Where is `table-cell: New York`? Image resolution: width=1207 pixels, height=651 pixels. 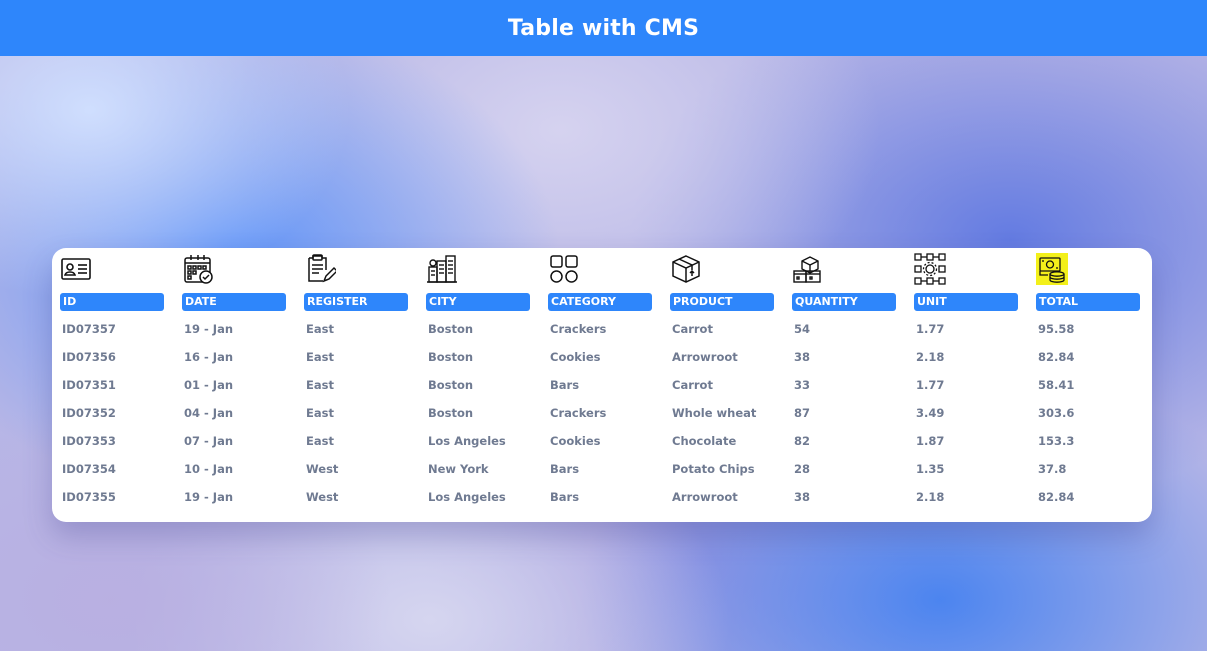 table-cell: New York is located at coordinates (458, 469).